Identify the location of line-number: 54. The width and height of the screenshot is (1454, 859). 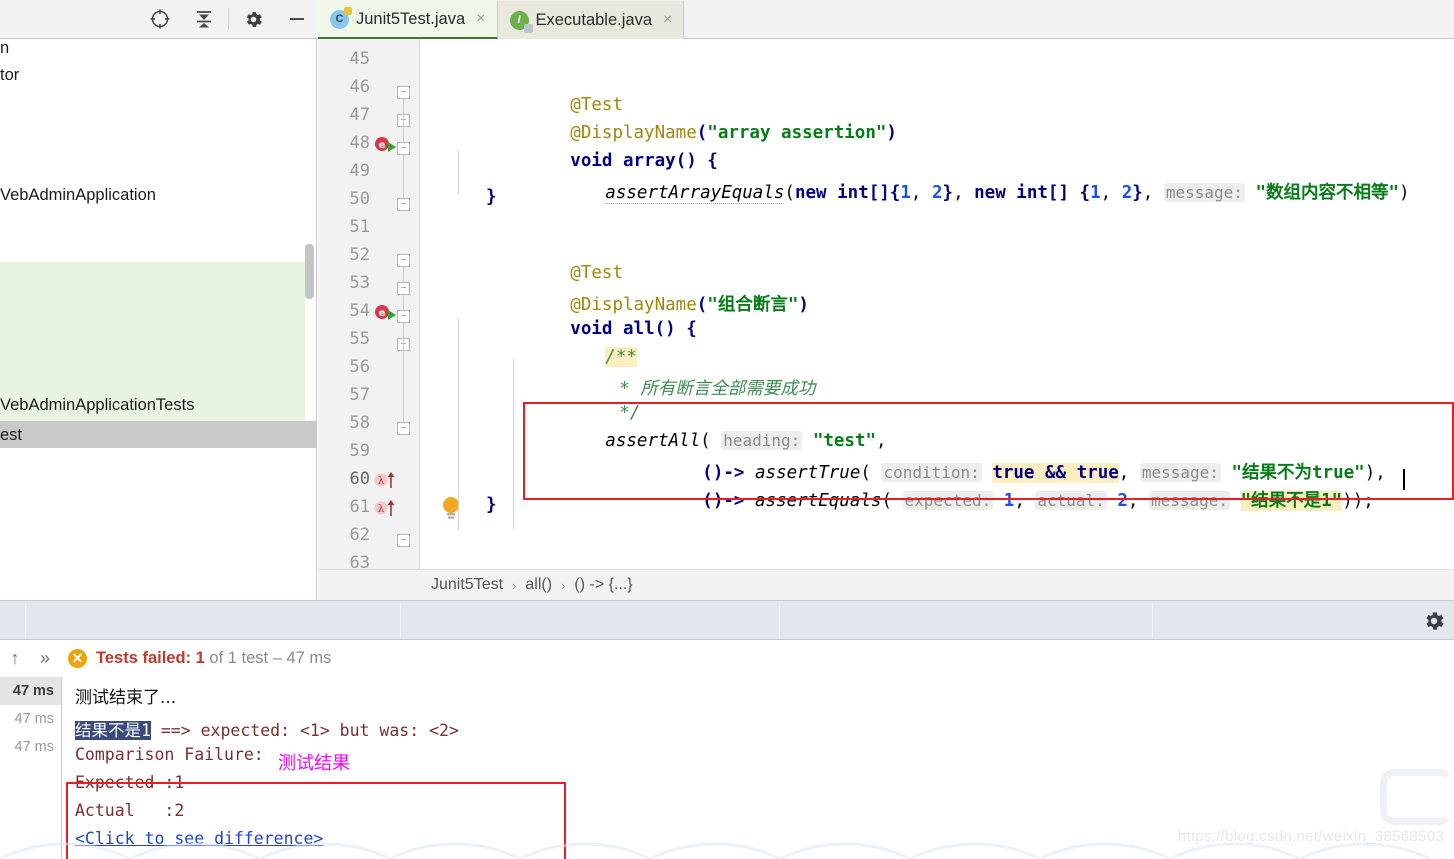
(359, 311).